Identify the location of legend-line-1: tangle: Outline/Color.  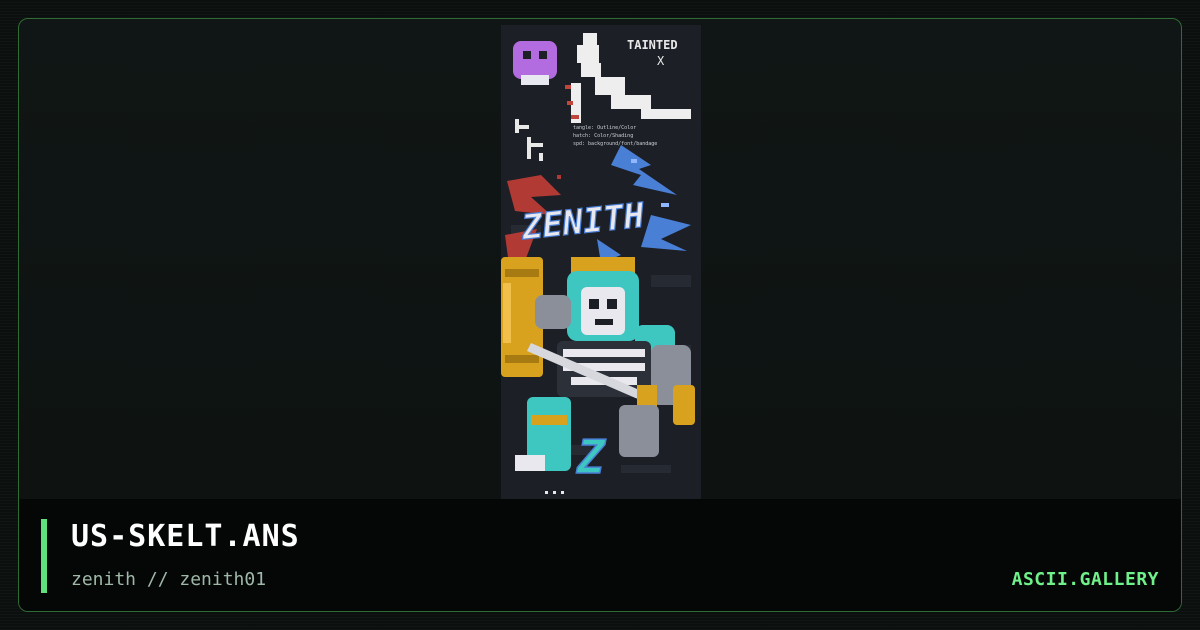
(604, 128).